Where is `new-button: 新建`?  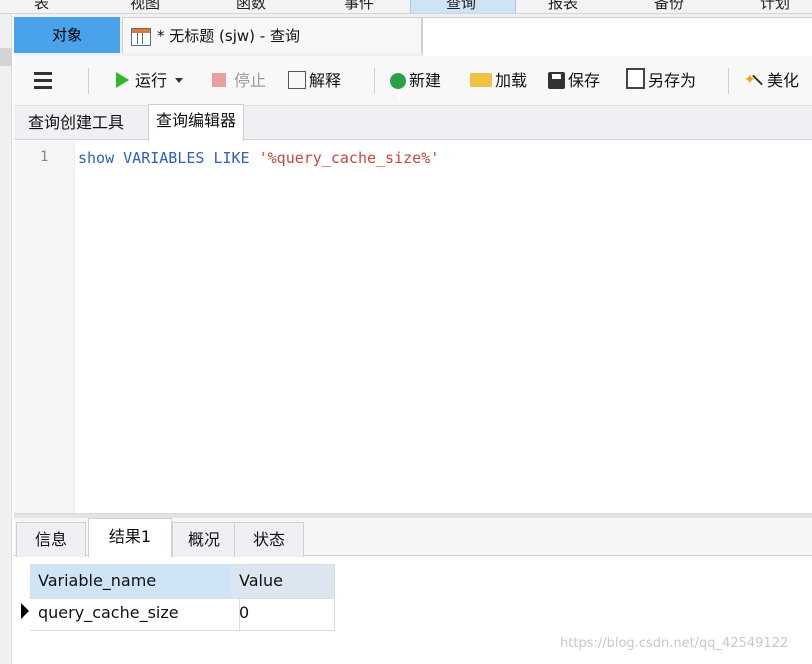
new-button: 新建 is located at coordinates (416, 88).